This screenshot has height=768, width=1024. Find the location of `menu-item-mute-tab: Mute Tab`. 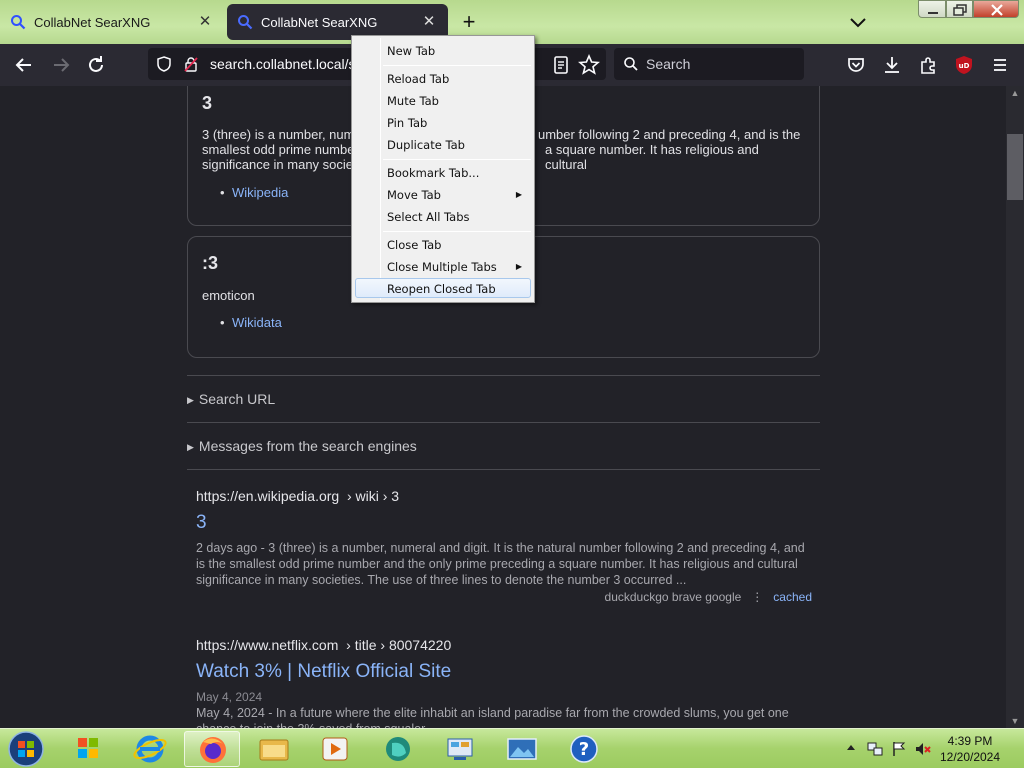

menu-item-mute-tab: Mute Tab is located at coordinates (443, 101).